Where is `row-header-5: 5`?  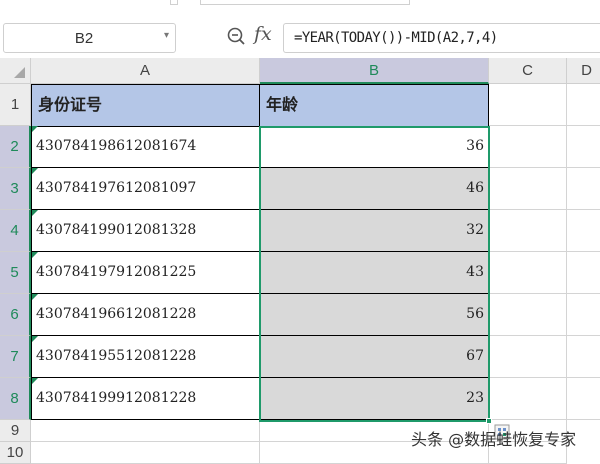 row-header-5: 5 is located at coordinates (15, 273).